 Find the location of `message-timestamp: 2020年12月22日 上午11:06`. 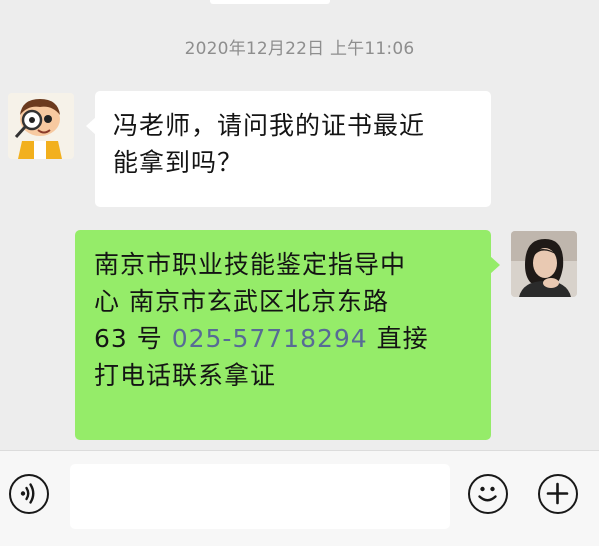

message-timestamp: 2020年12月22日 上午11:06 is located at coordinates (299, 49).